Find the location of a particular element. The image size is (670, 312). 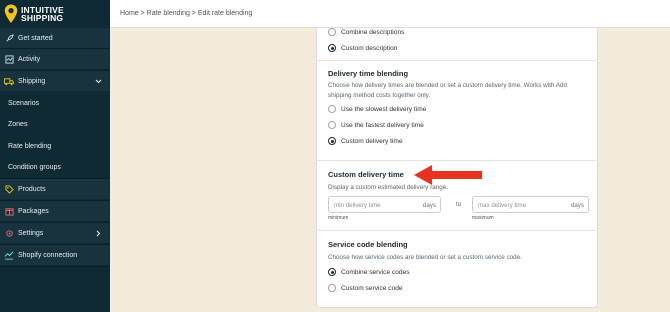

package-icon is located at coordinates (9, 211).